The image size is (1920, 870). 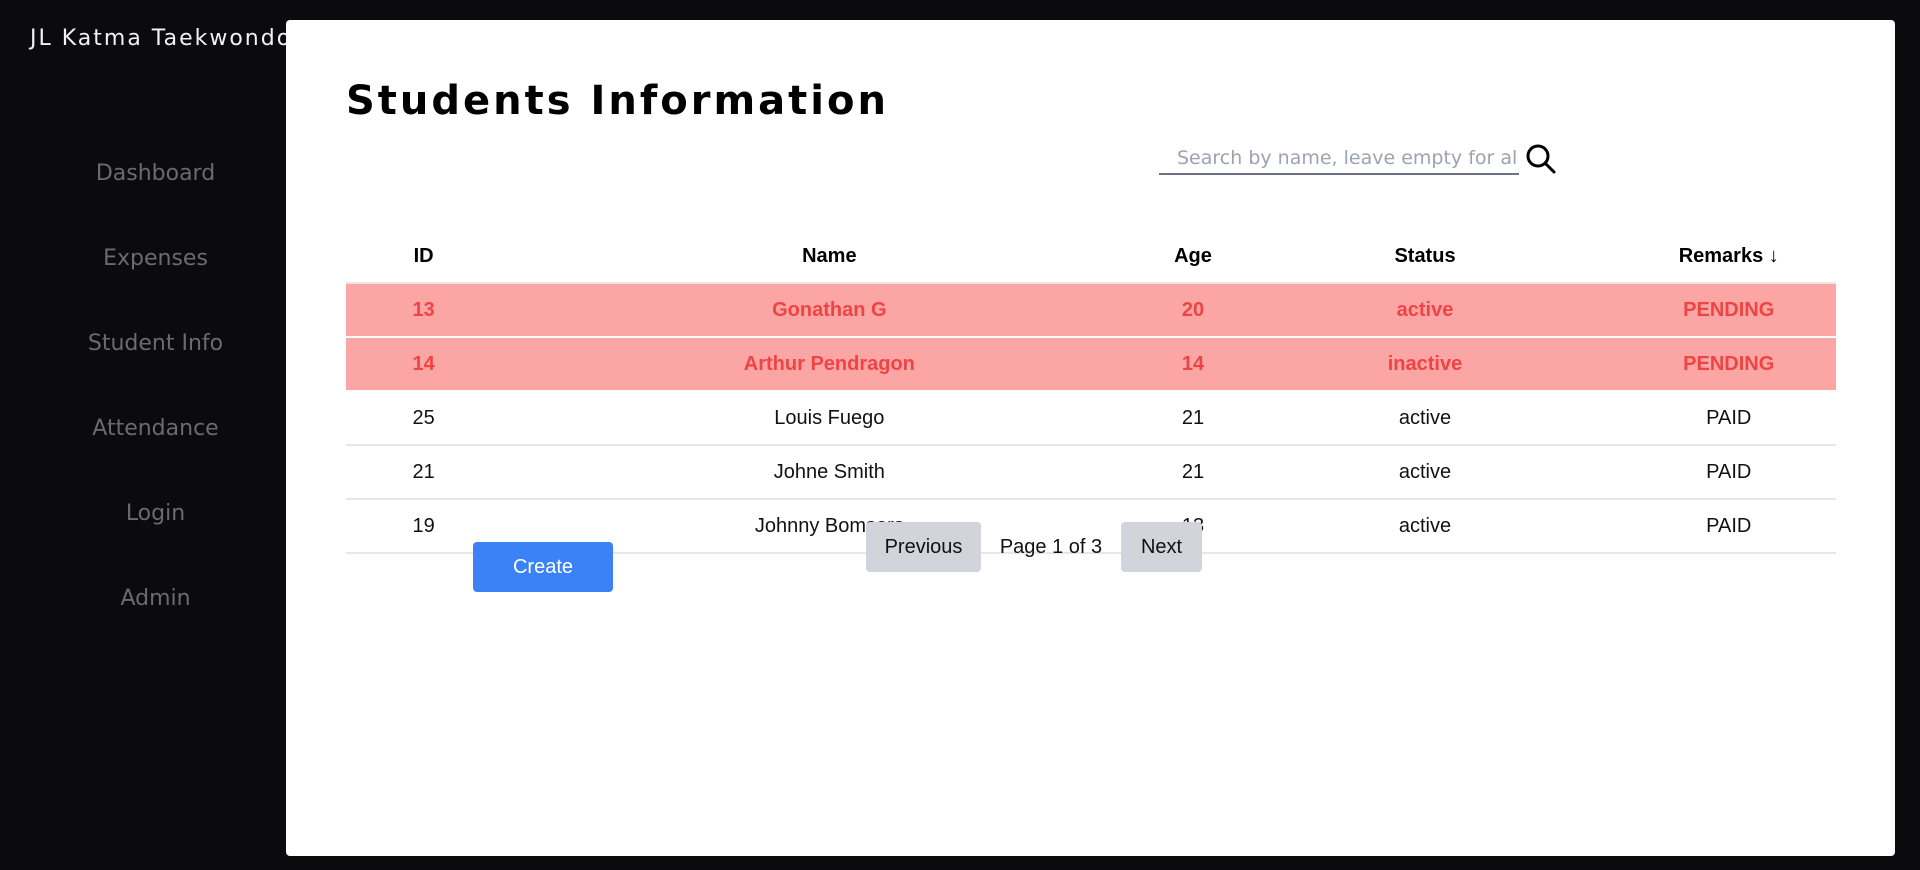 What do you see at coordinates (424, 418) in the screenshot?
I see `cell-id: 25` at bounding box center [424, 418].